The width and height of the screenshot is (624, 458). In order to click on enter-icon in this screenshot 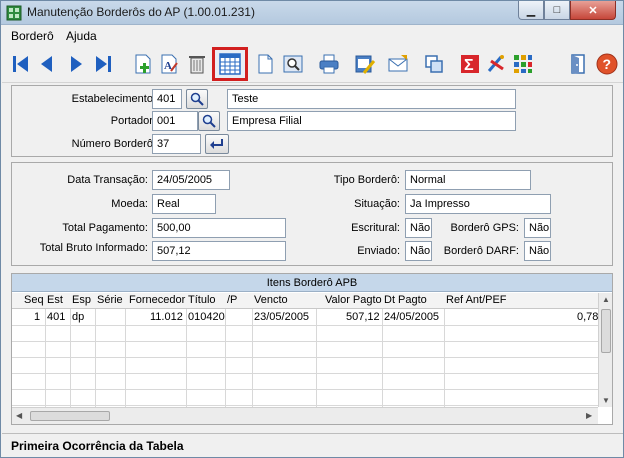, I will do `click(216, 144)`.